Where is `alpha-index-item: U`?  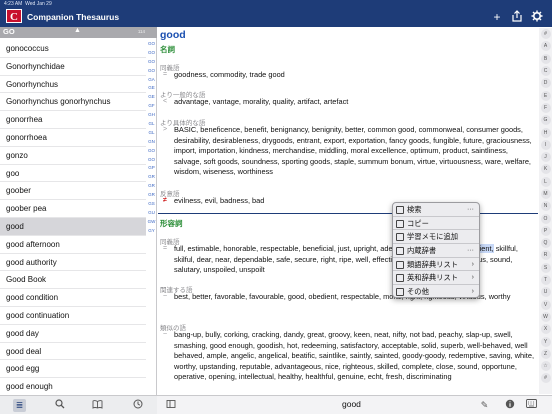 alpha-index-item: U is located at coordinates (545, 292).